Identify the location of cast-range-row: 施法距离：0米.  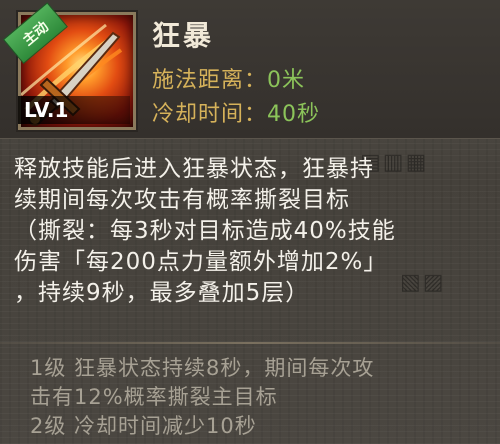
(228, 78).